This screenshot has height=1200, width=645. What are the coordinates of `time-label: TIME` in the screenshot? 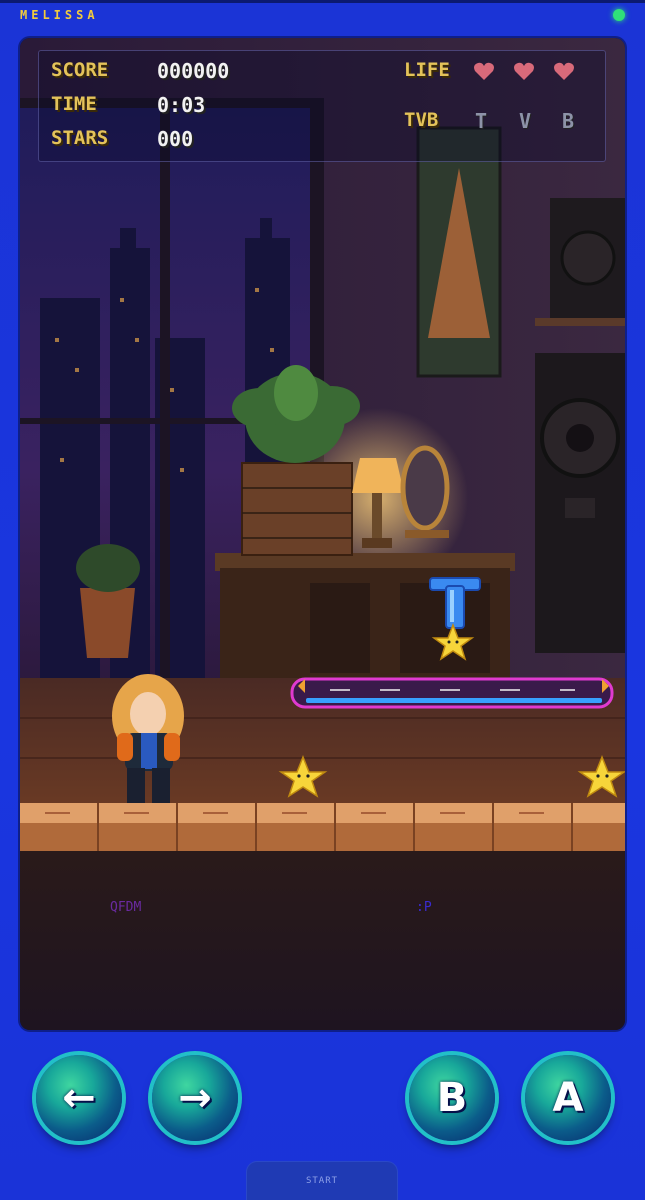 It's located at (74, 104).